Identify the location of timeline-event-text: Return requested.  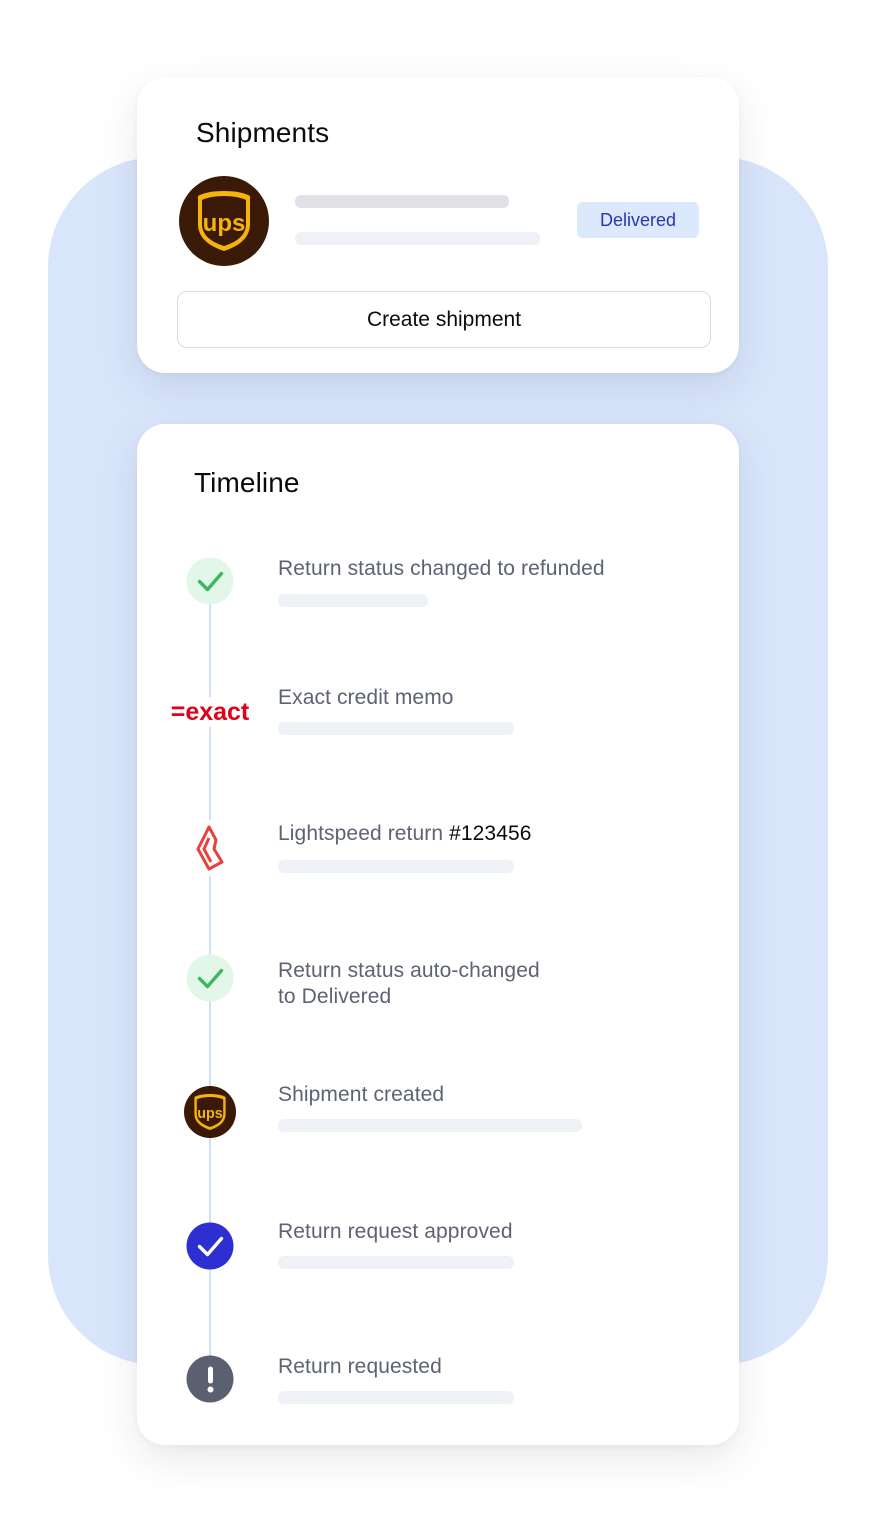
(360, 1366).